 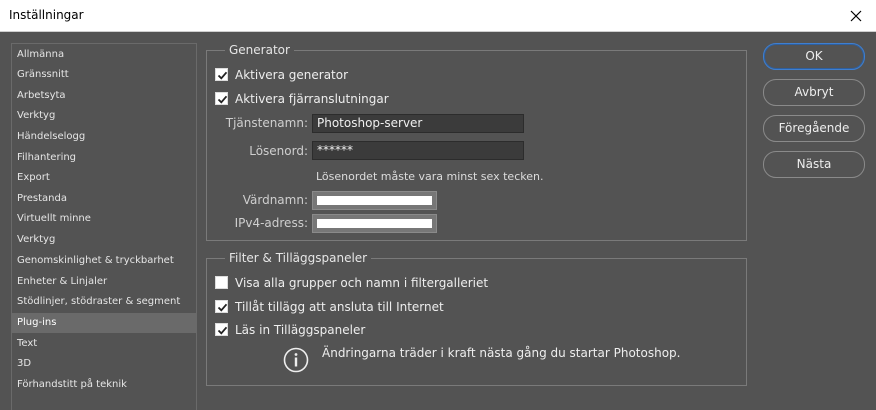 What do you see at coordinates (104, 158) in the screenshot?
I see `sidebar-item-file-handling: Filhantering` at bounding box center [104, 158].